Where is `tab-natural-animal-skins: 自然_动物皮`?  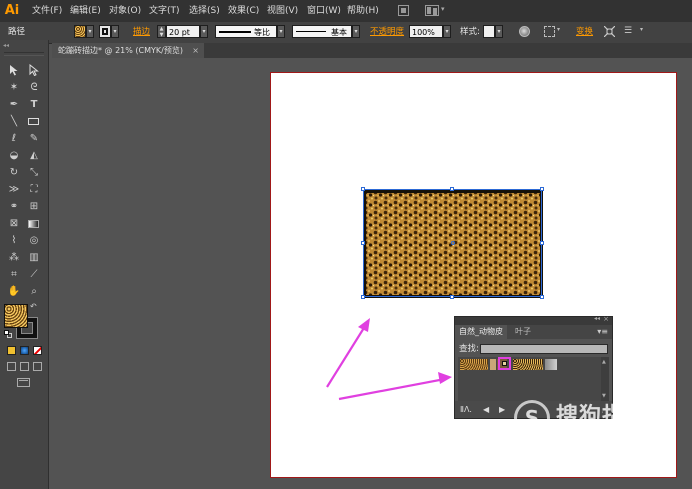
tab-natural-animal-skins: 自然_动物皮 is located at coordinates (481, 332).